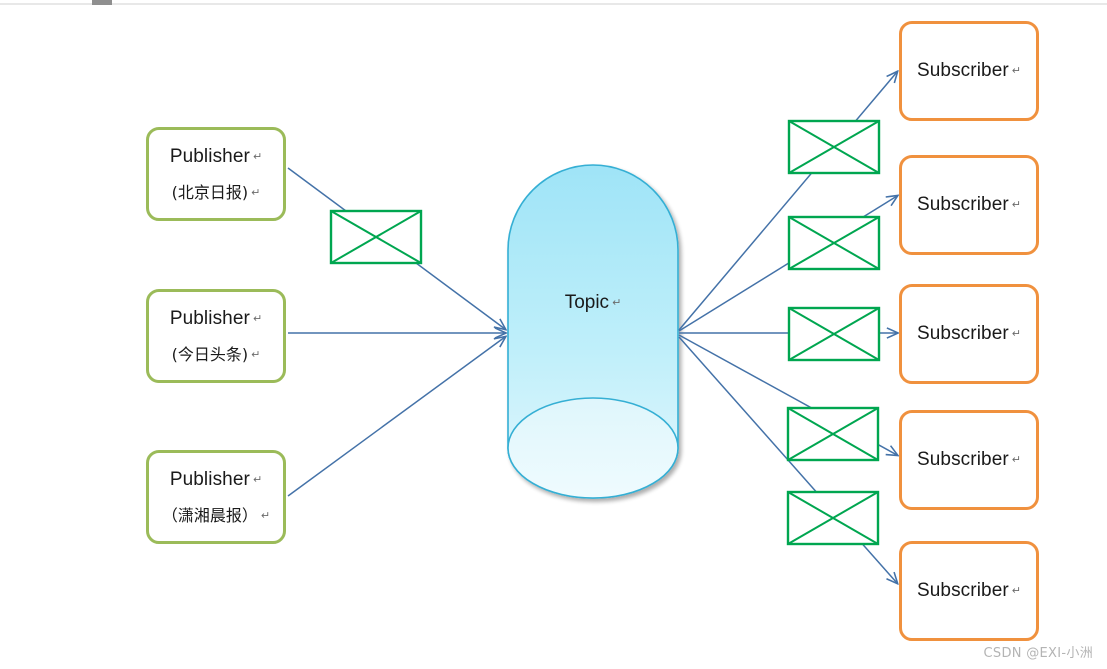 The width and height of the screenshot is (1107, 669). Describe the element at coordinates (396, 417) in the screenshot. I see `arrow-publisher-3-to-topic` at that location.